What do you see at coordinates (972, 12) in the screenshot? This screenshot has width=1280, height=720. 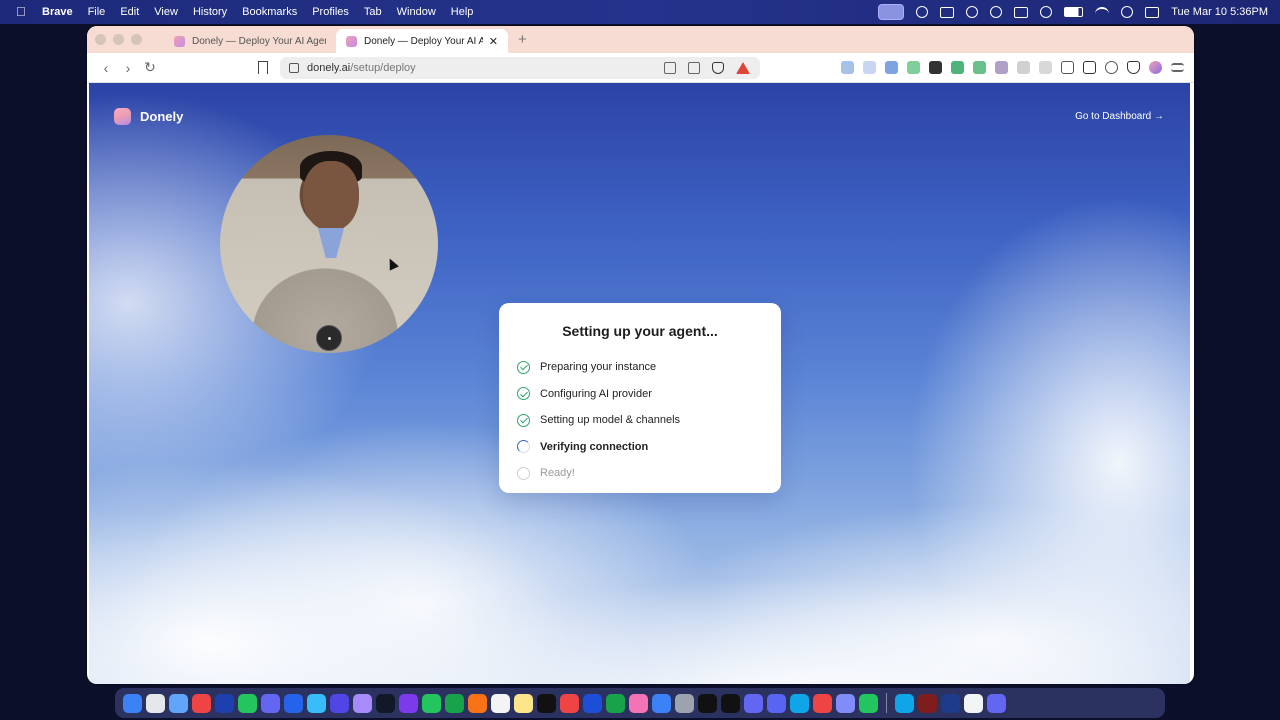 I see `warning-icon` at bounding box center [972, 12].